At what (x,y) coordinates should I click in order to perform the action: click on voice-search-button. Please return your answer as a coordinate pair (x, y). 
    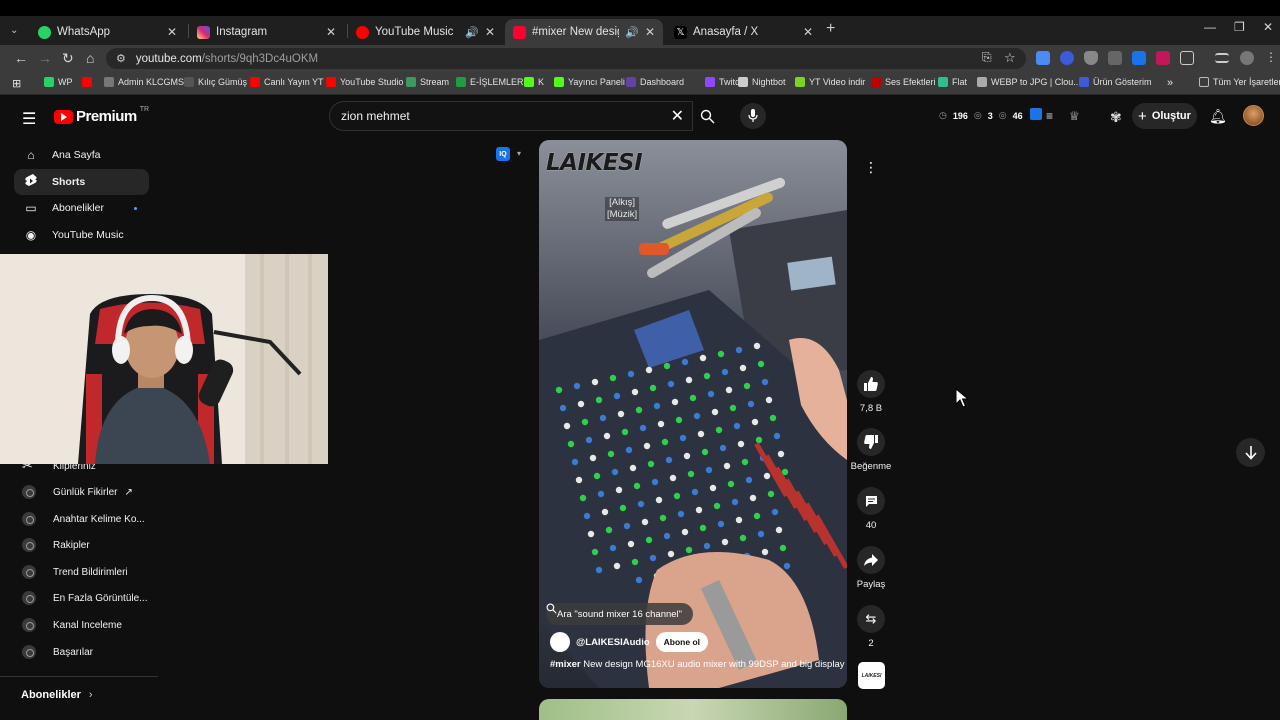
    Looking at the image, I should click on (753, 116).